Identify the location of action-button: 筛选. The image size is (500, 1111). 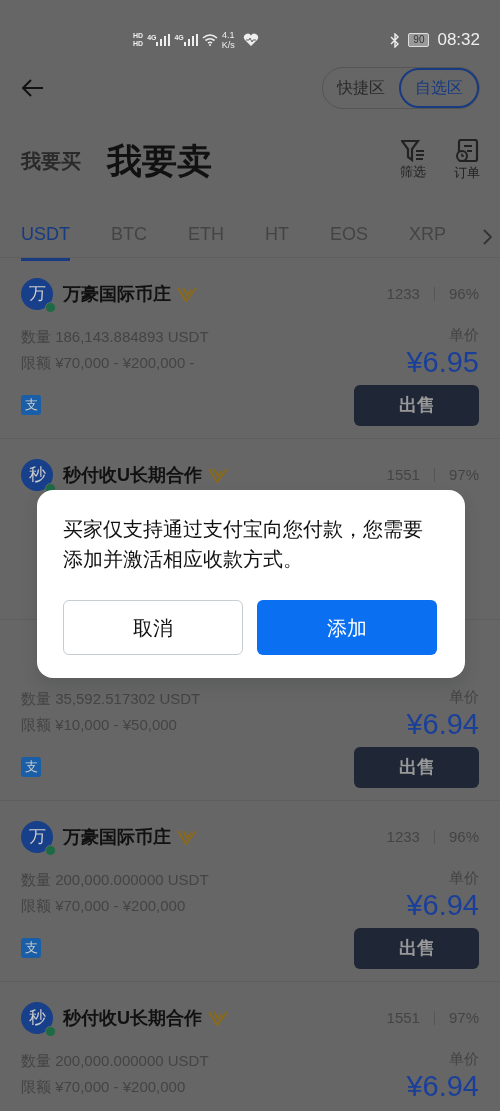
(413, 161).